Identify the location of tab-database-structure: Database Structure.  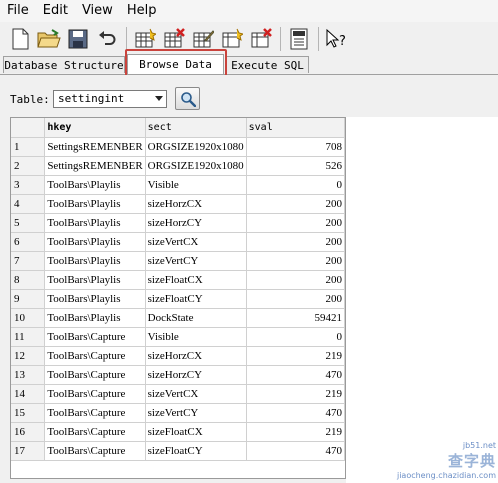
(64, 64).